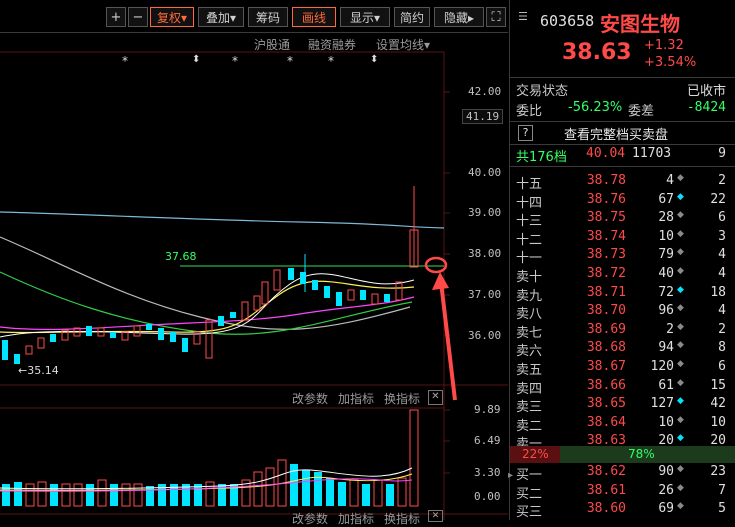  Describe the element at coordinates (606, 218) in the screenshot. I see `level-price: 38.75` at that location.